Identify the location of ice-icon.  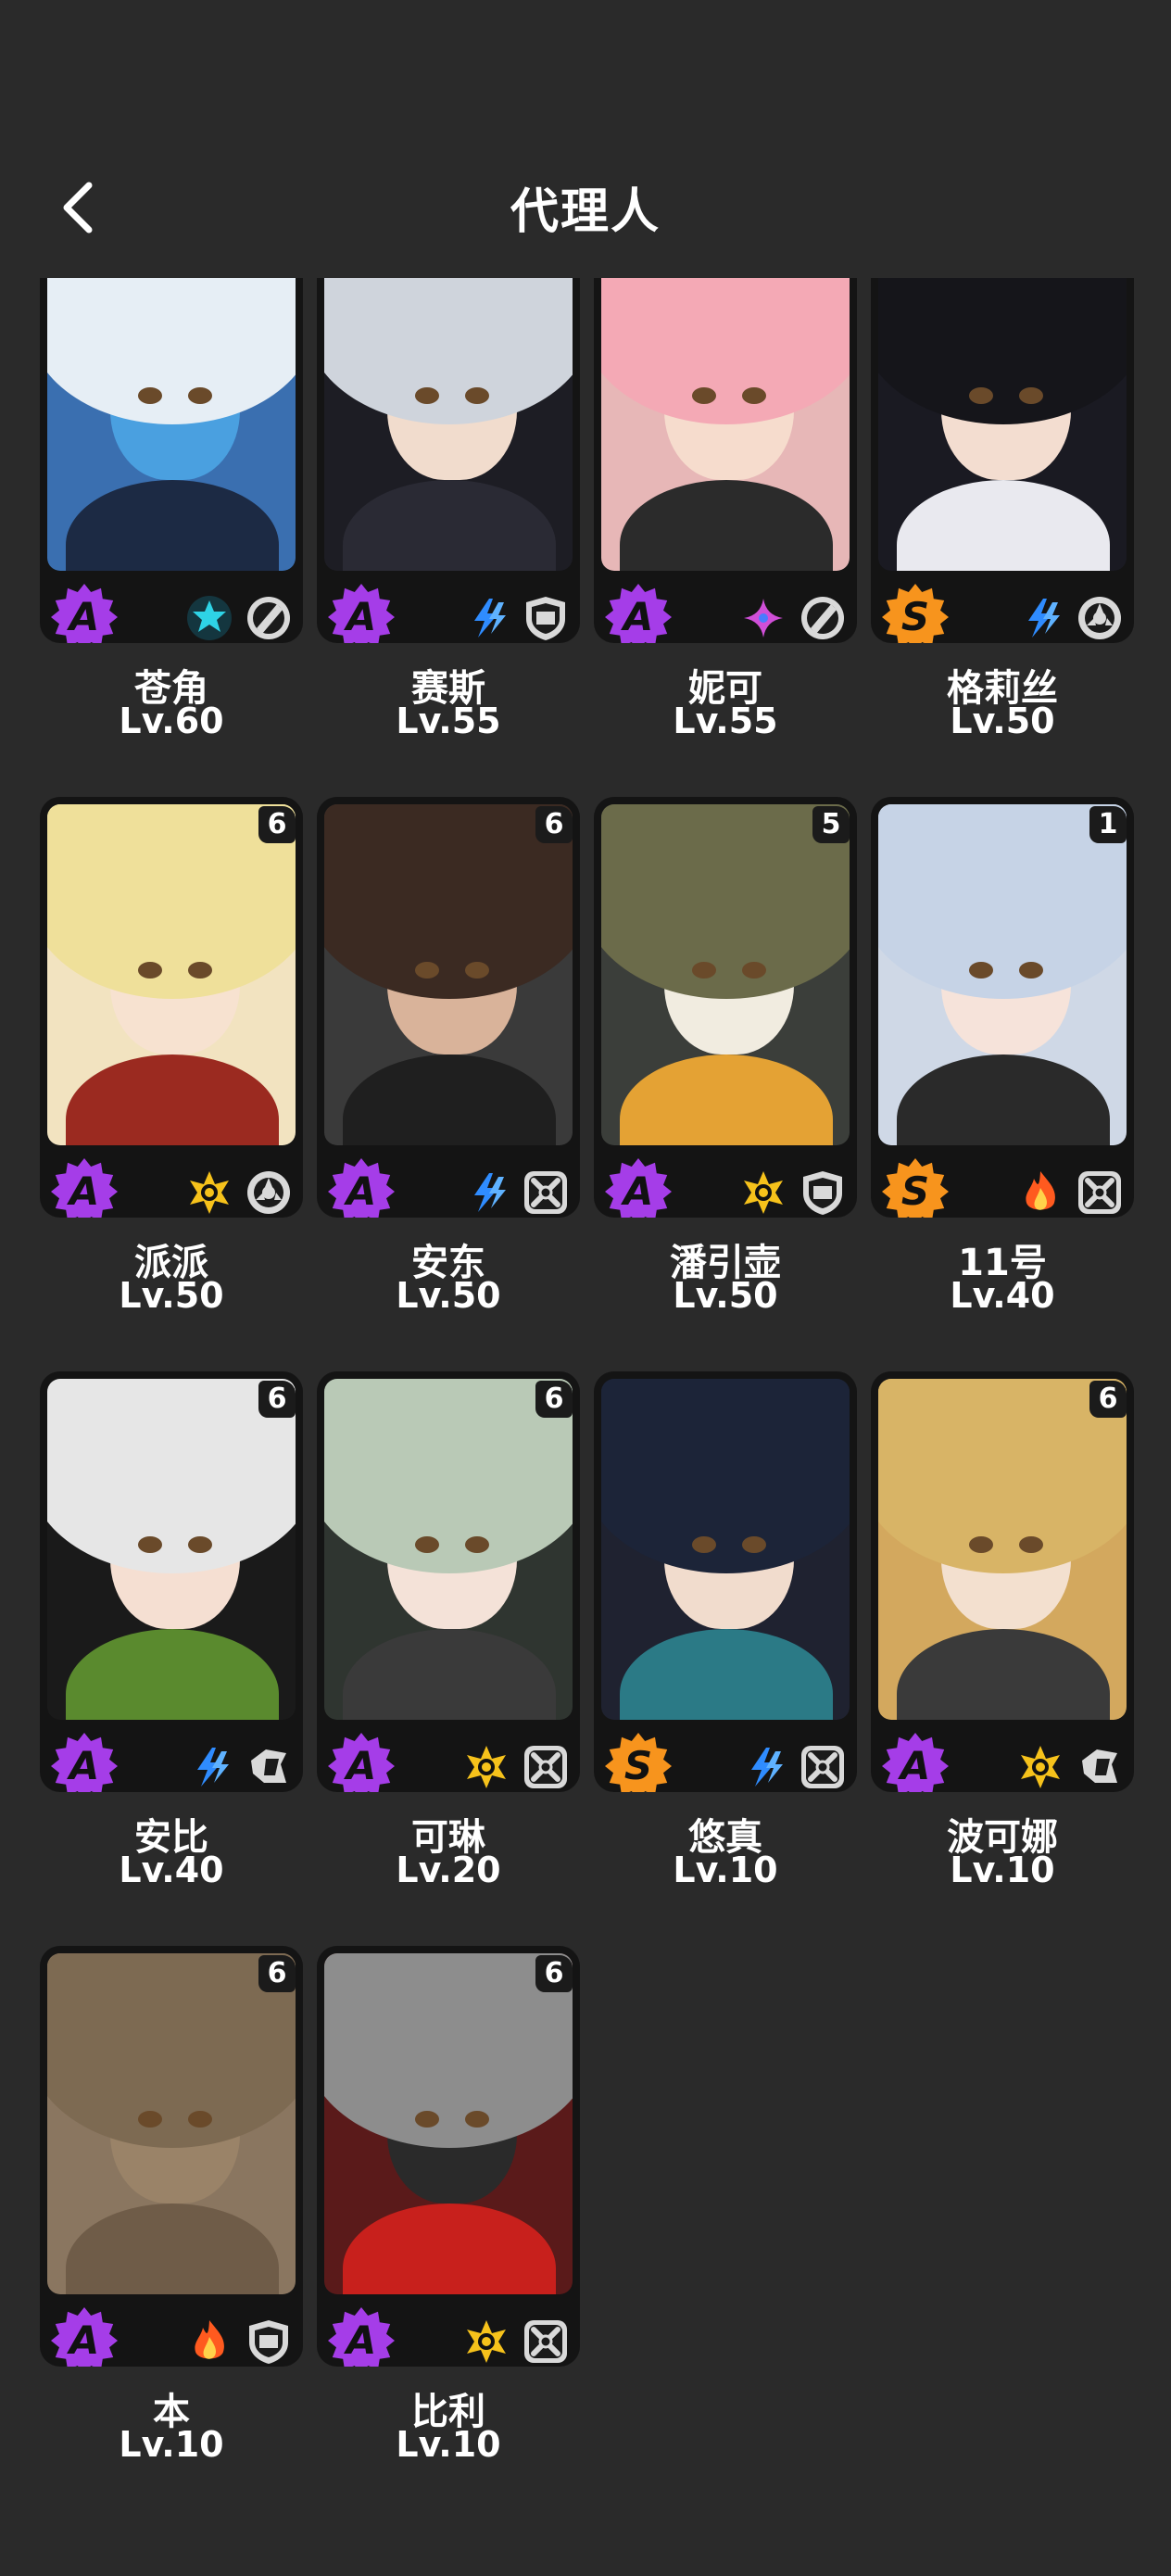
(209, 618).